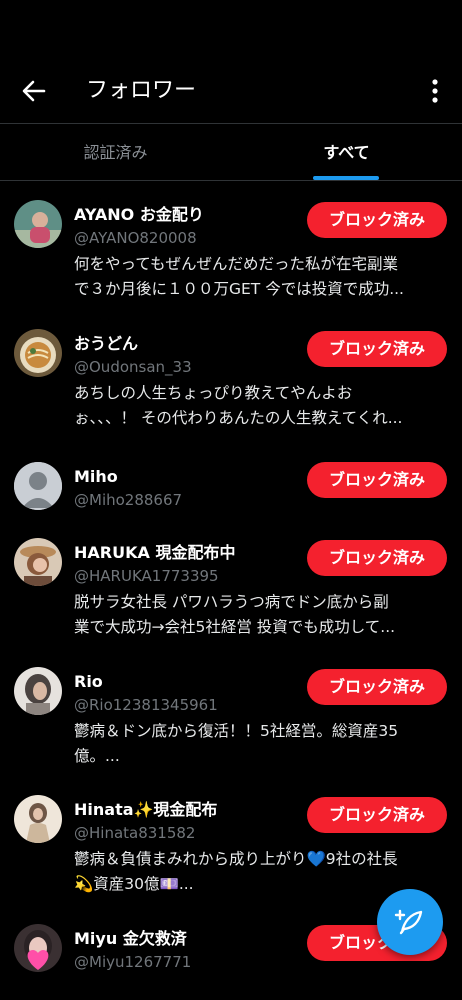 This screenshot has height=1000, width=462. Describe the element at coordinates (146, 576) in the screenshot. I see `user-handle: @HARUKA1773395` at that location.